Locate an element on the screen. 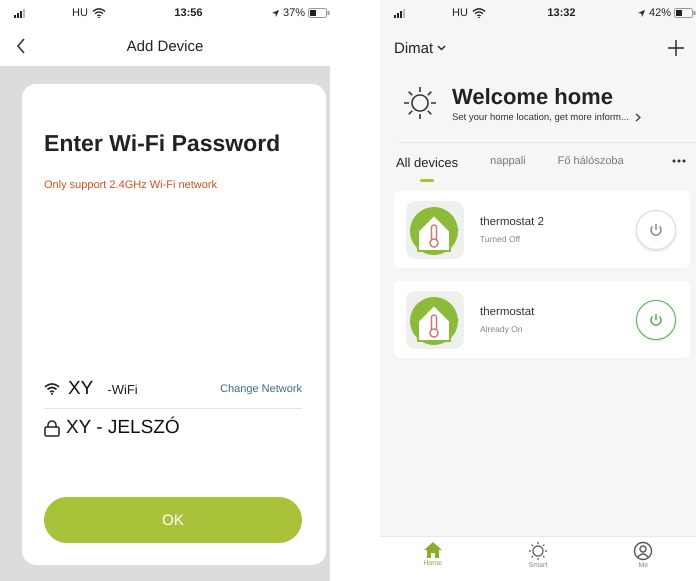 The height and width of the screenshot is (581, 696). profile-icon is located at coordinates (643, 551).